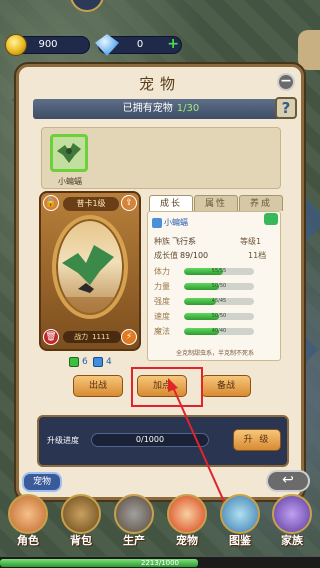 This screenshot has height=568, width=320. I want to click on pet-portrait-image, so click(90, 267).